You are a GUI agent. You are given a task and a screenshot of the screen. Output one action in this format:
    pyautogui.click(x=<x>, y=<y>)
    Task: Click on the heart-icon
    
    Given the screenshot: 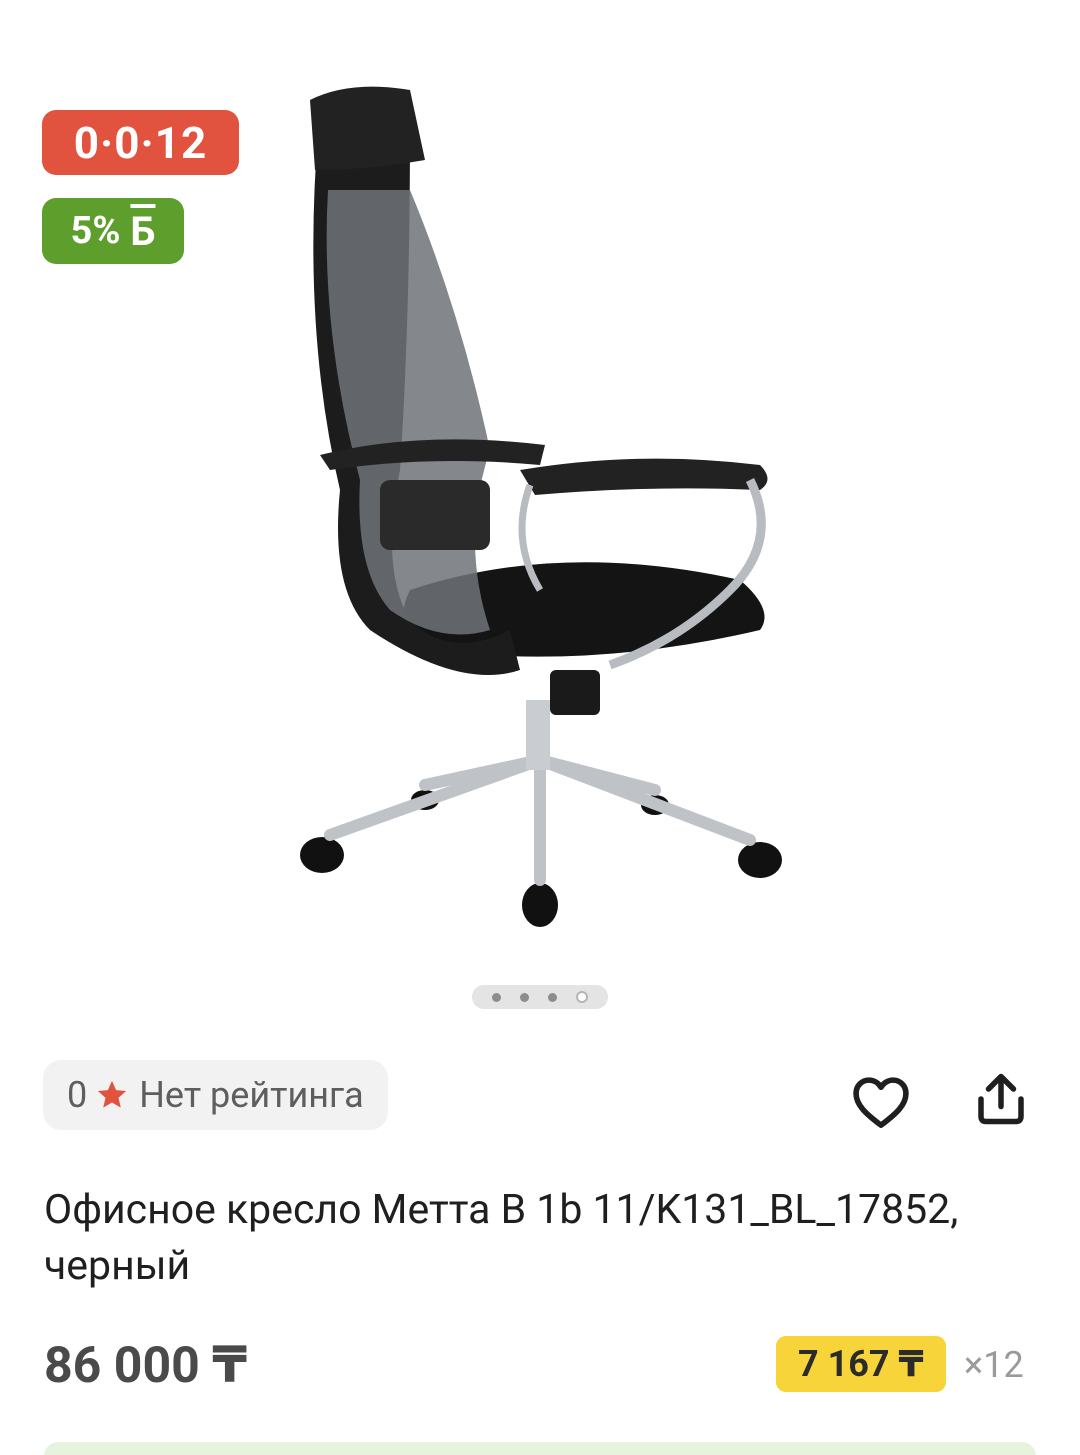 What is the action you would take?
    pyautogui.click(x=881, y=1102)
    